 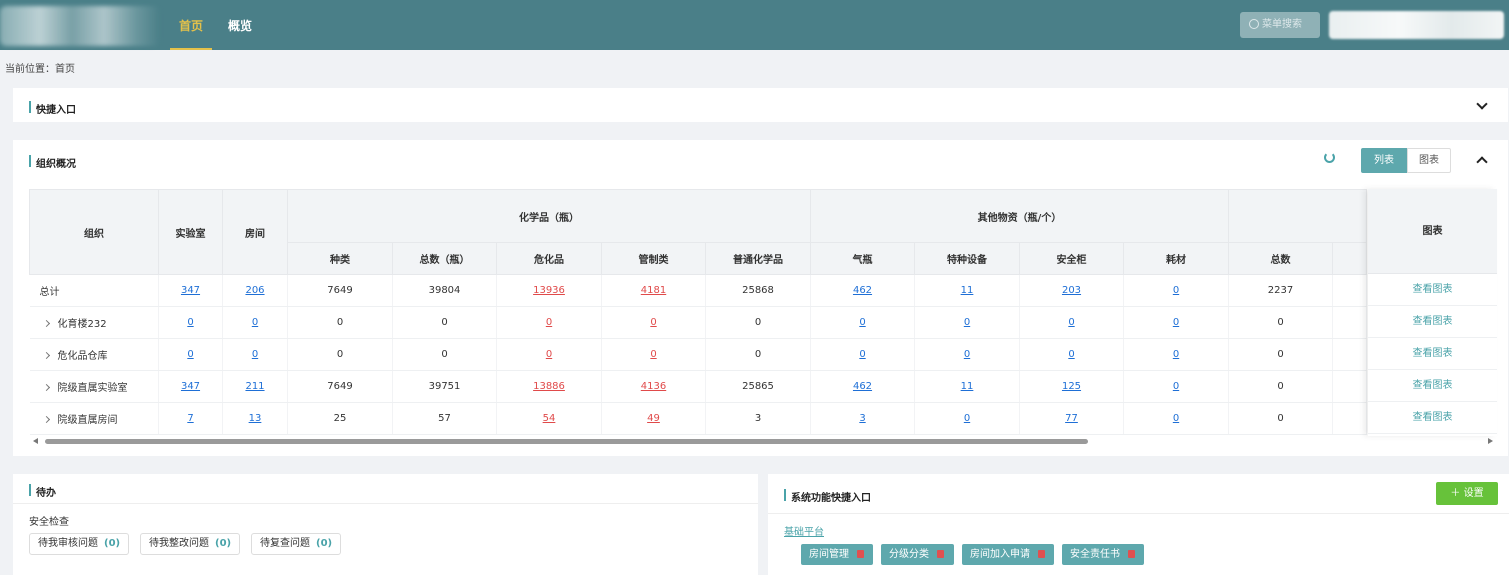 What do you see at coordinates (549, 386) in the screenshot?
I see `link-hazard: 13886` at bounding box center [549, 386].